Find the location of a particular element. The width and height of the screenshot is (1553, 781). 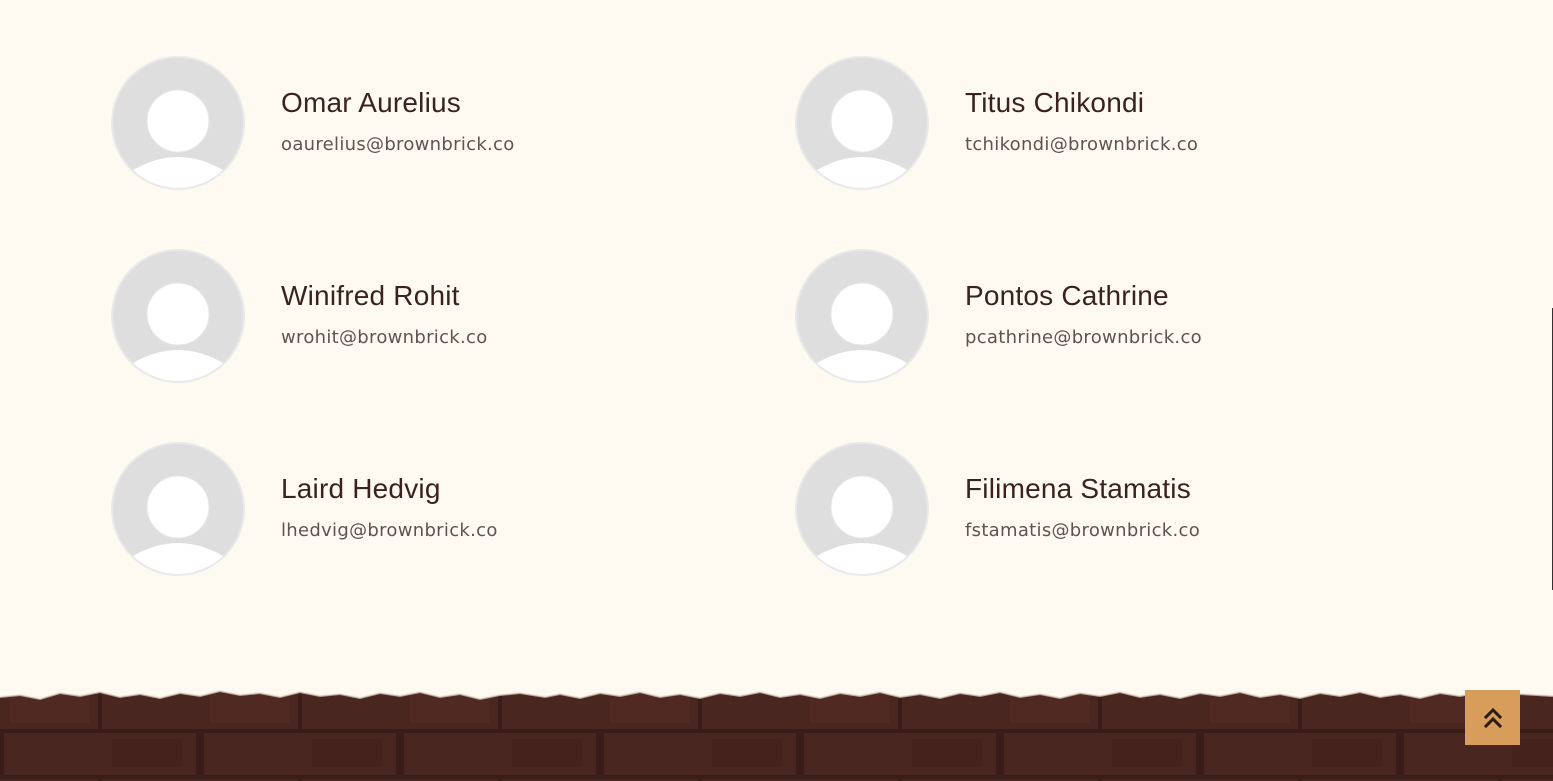

team-member-name: Winifred Rohit is located at coordinates (370, 295).